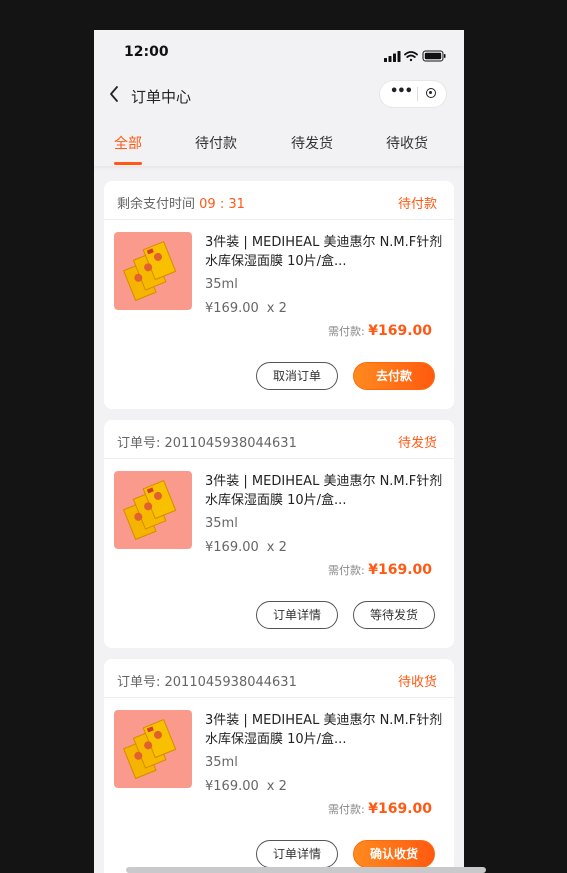  I want to click on order-head-text: 剩余支付时间 09 : 31, so click(181, 202).